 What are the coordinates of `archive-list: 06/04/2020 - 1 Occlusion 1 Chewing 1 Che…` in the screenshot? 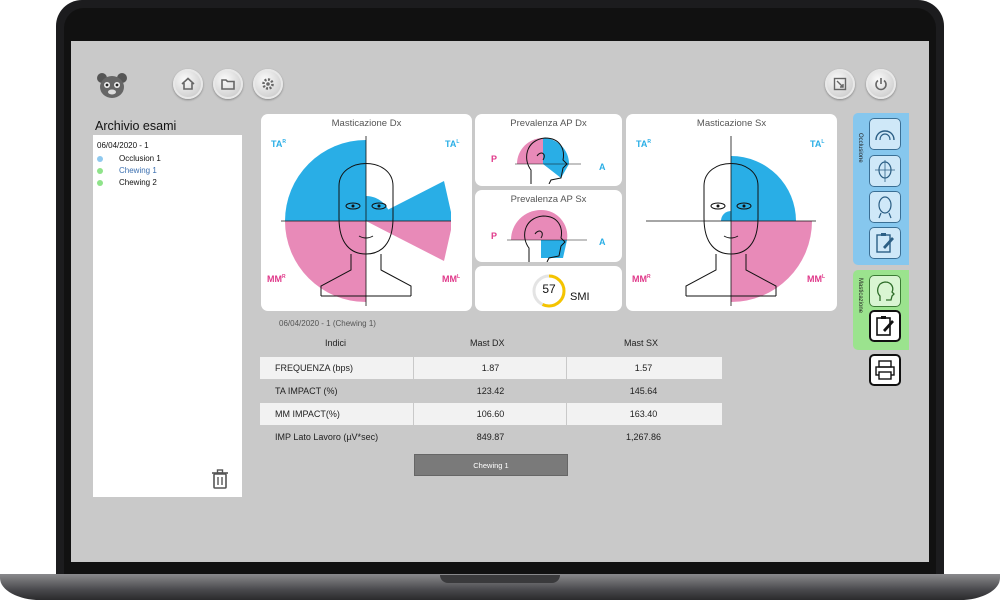 It's located at (167, 316).